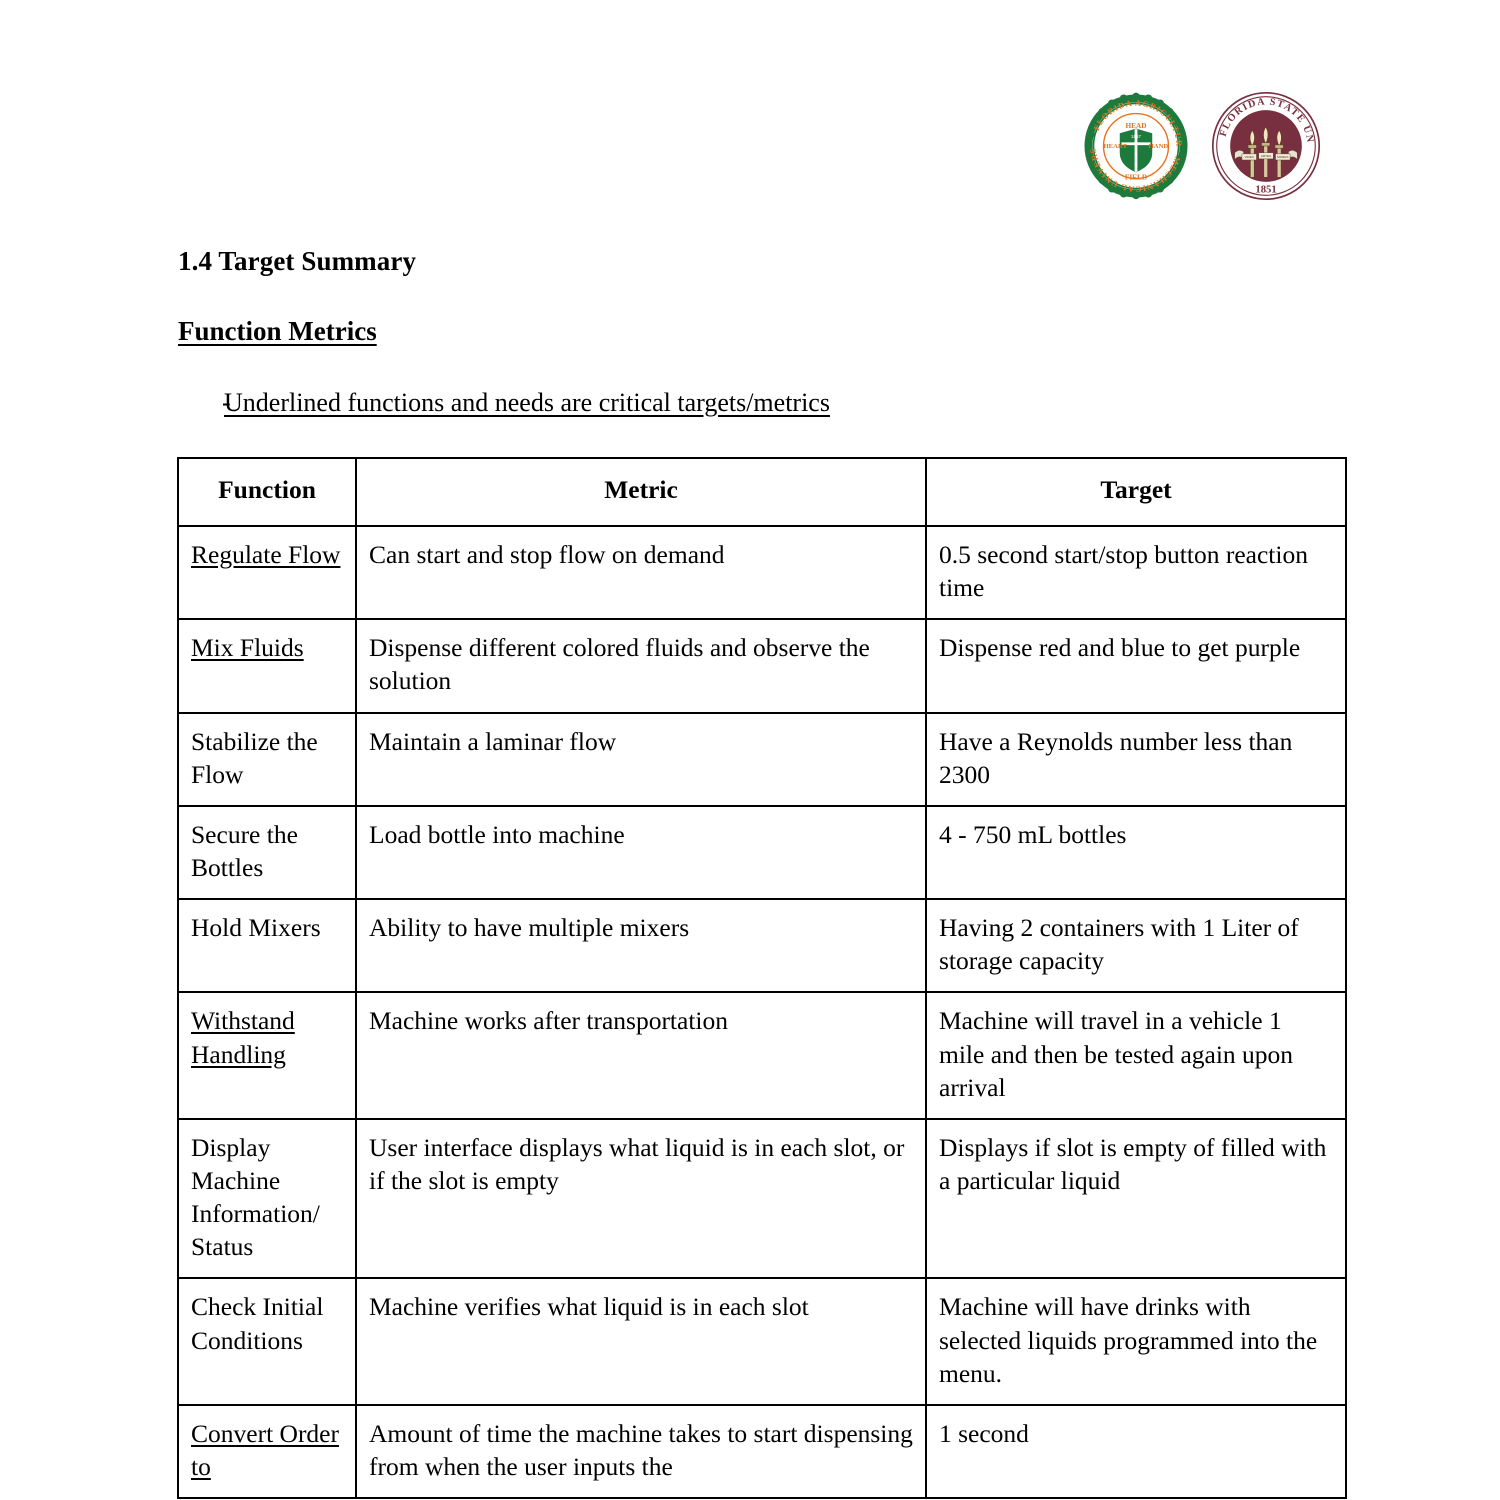 The image size is (1500, 1500). I want to click on svg-text: FIELD, so click(1136, 178).